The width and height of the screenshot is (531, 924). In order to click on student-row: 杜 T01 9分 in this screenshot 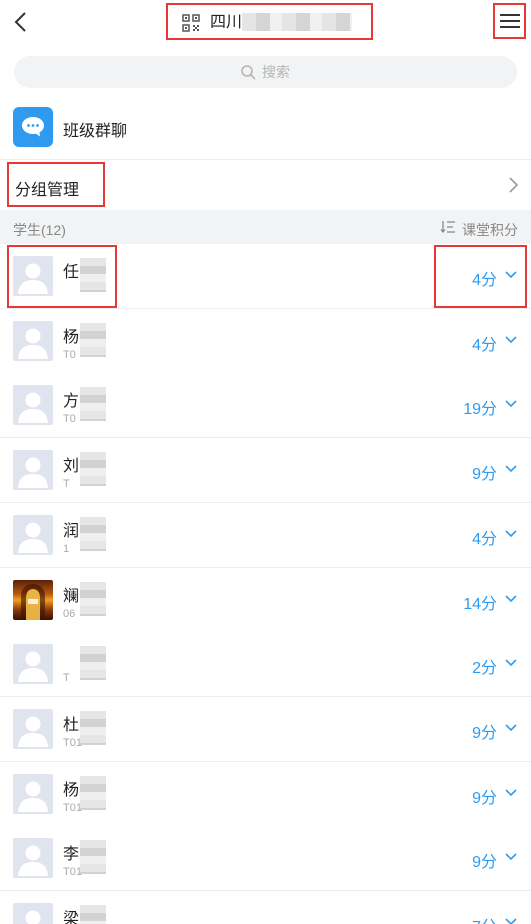, I will do `click(265, 729)`.